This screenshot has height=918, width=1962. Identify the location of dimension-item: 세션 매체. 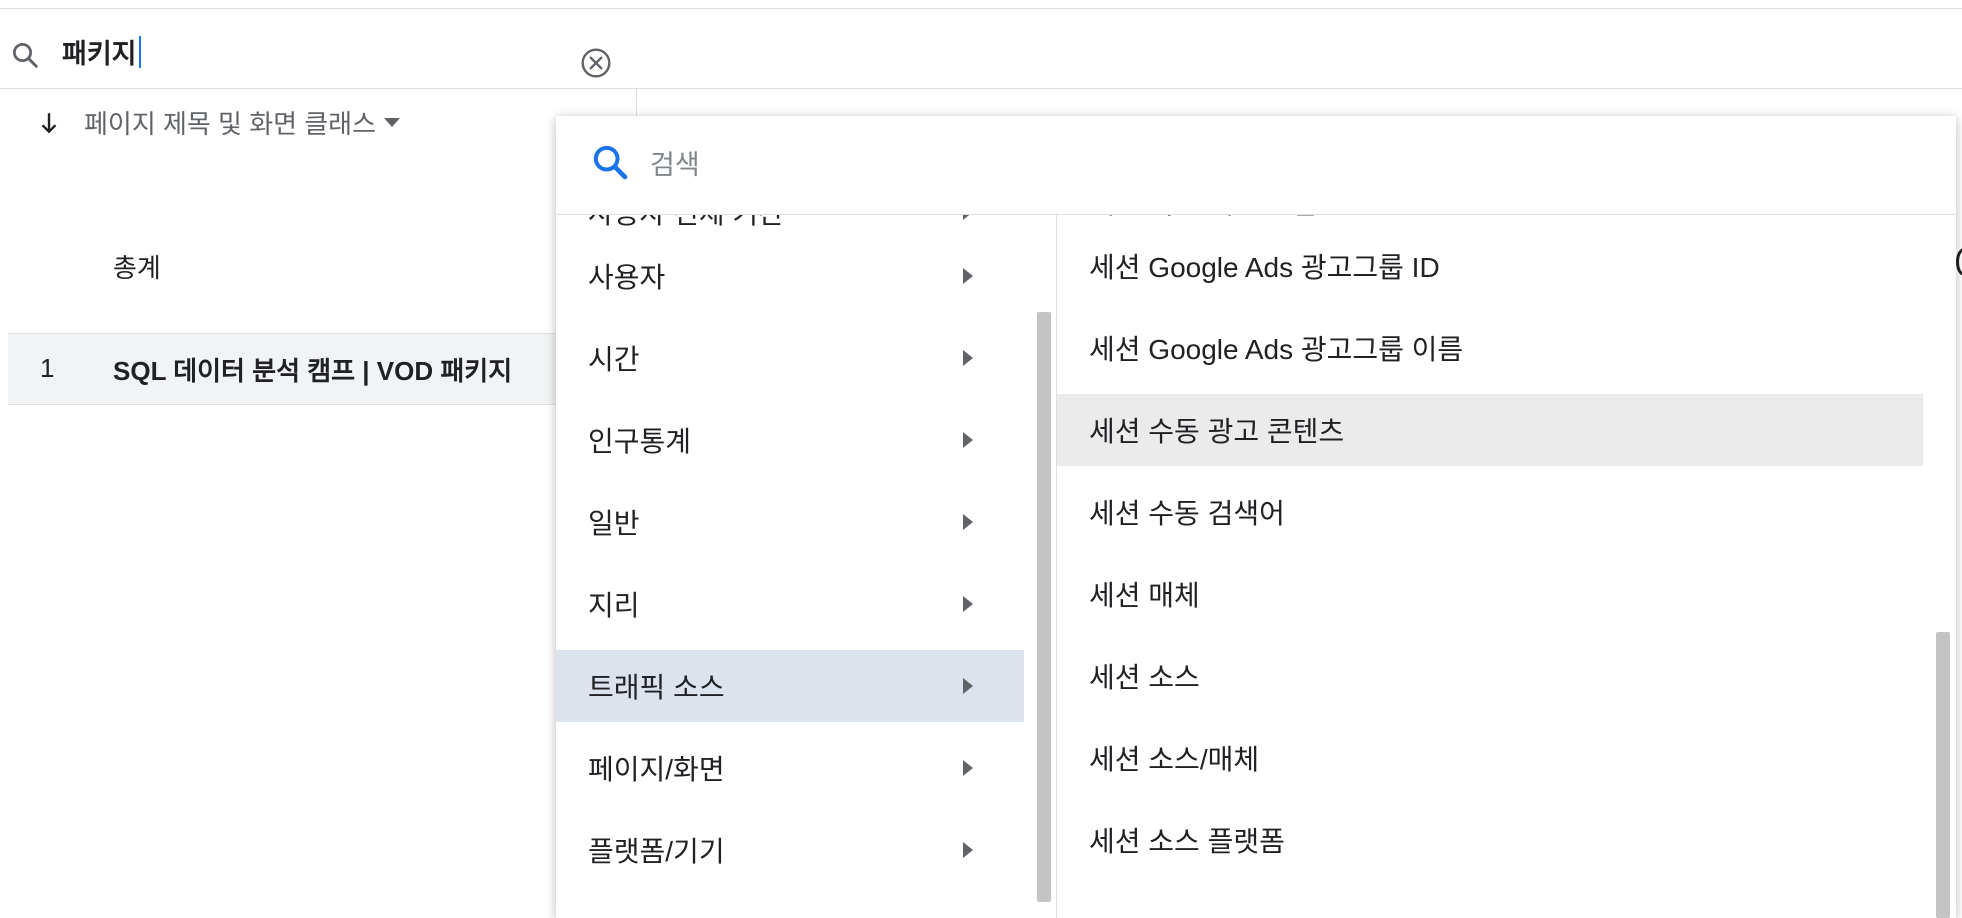
(1490, 594).